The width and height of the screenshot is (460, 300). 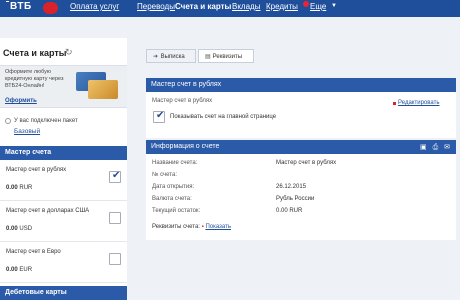 What do you see at coordinates (172, 199) in the screenshot?
I see `row-label: Валюта счета:` at bounding box center [172, 199].